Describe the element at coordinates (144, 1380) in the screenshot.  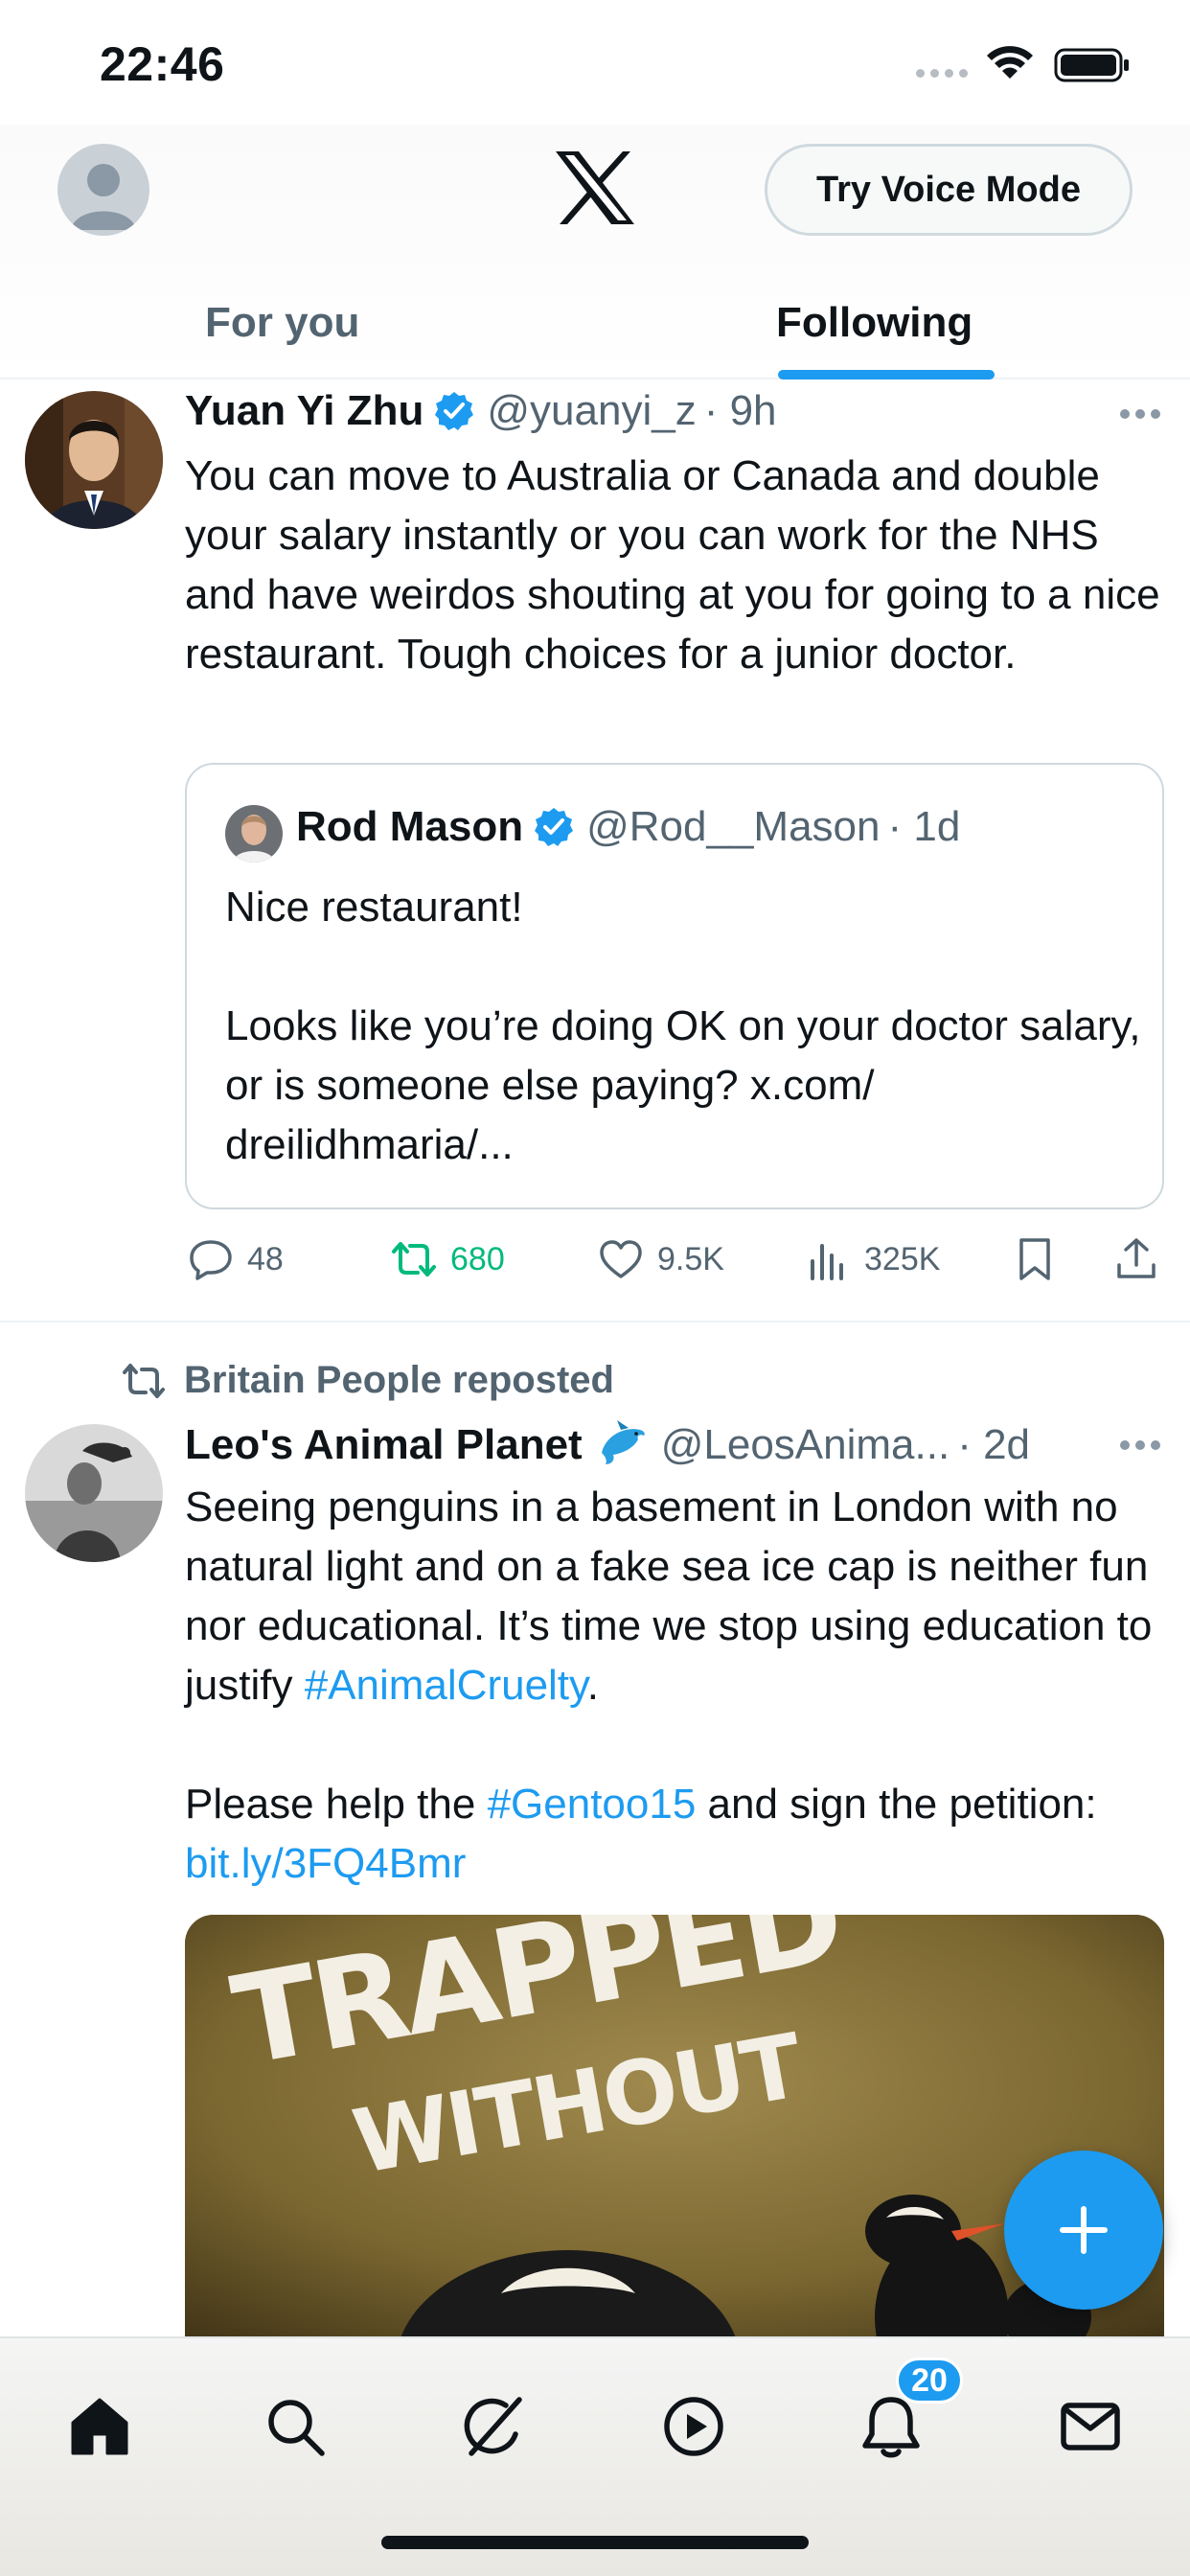
I see `repost-icon` at that location.